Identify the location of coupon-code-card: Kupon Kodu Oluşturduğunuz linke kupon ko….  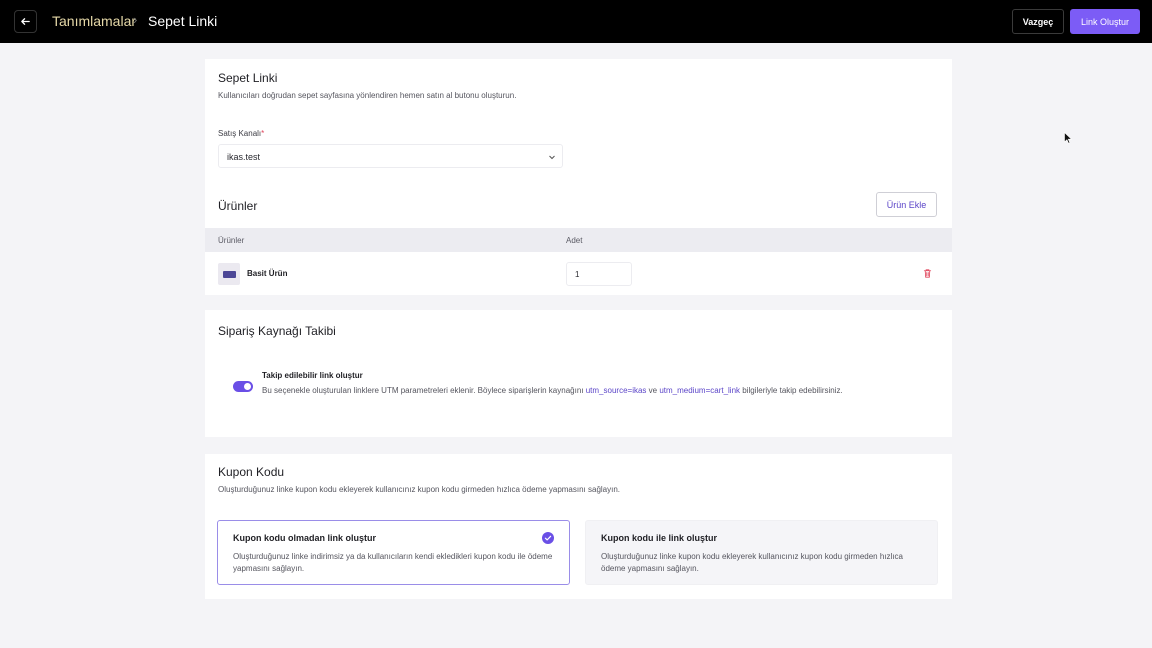
(578, 526).